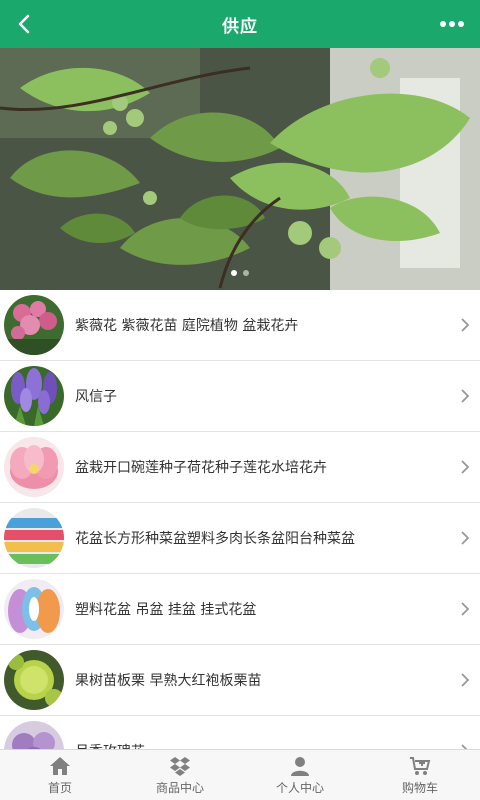 This screenshot has width=480, height=800. I want to click on bottom-tab-bar: 首页 商品中心 个人中心 购物车, so click(240, 774).